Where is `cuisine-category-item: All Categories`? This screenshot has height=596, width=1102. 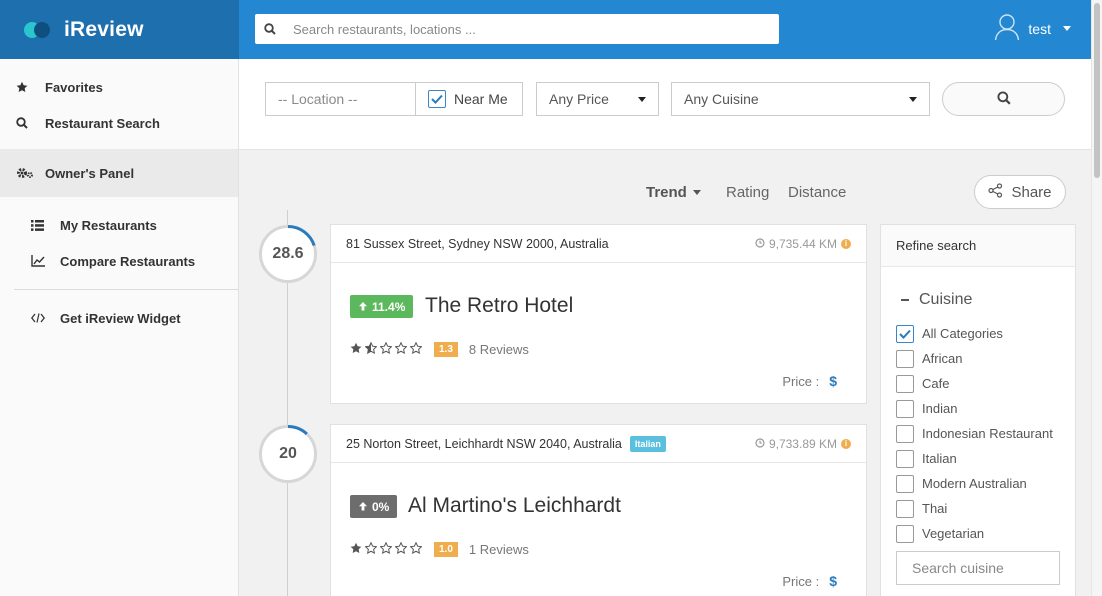 cuisine-category-item: All Categories is located at coordinates (974, 333).